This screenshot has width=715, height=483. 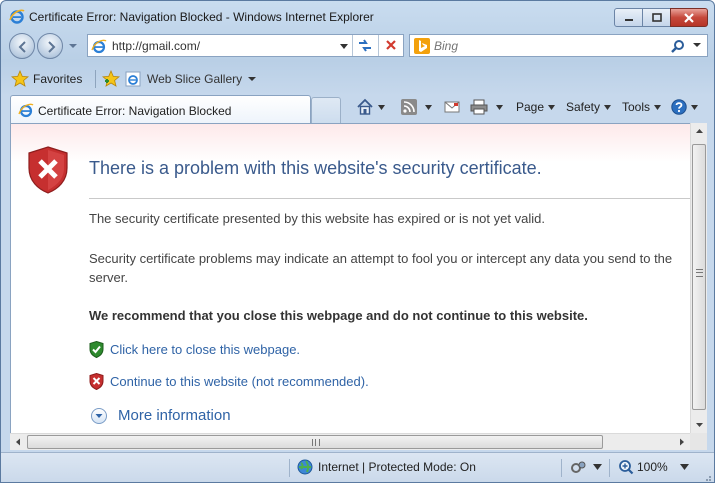 What do you see at coordinates (578, 467) in the screenshot?
I see `security-settings-icon` at bounding box center [578, 467].